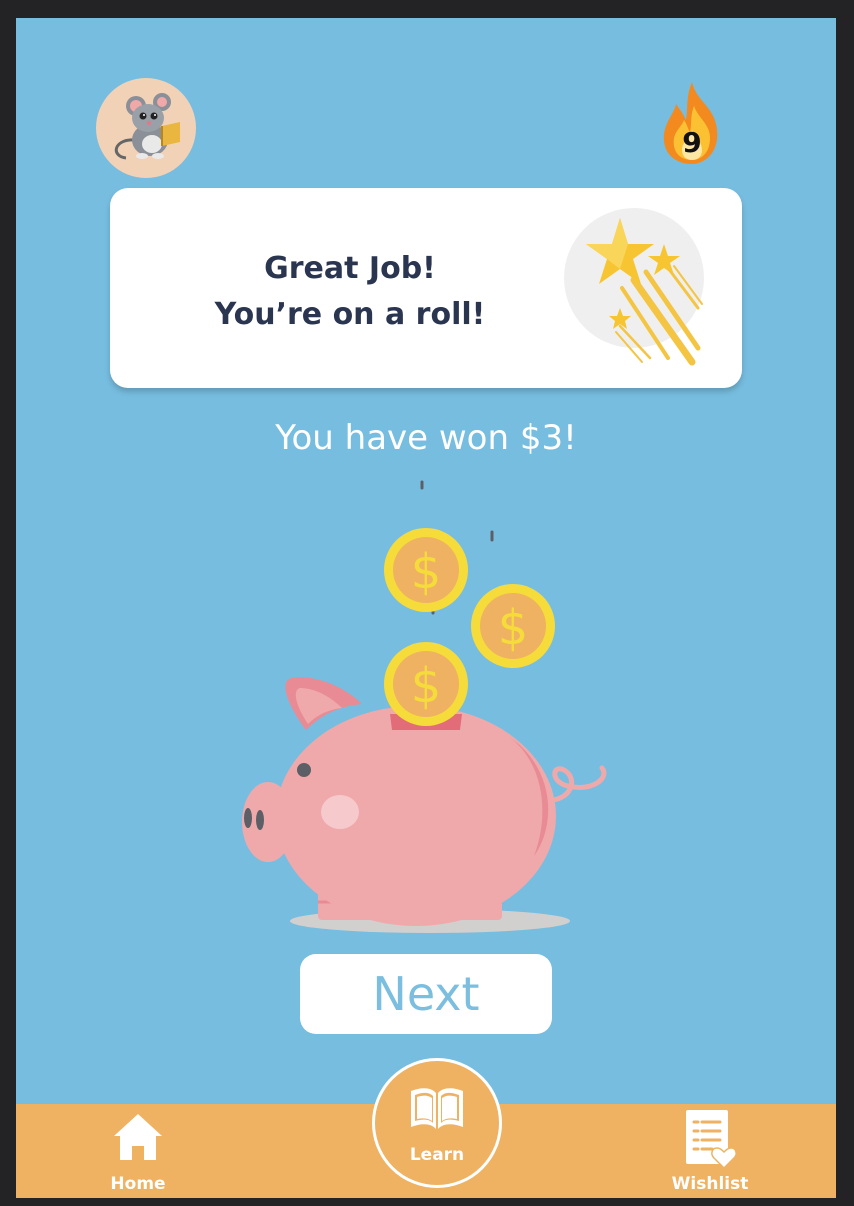 The height and width of the screenshot is (1206, 854). What do you see at coordinates (711, 1140) in the screenshot?
I see `wishlist-icon` at bounding box center [711, 1140].